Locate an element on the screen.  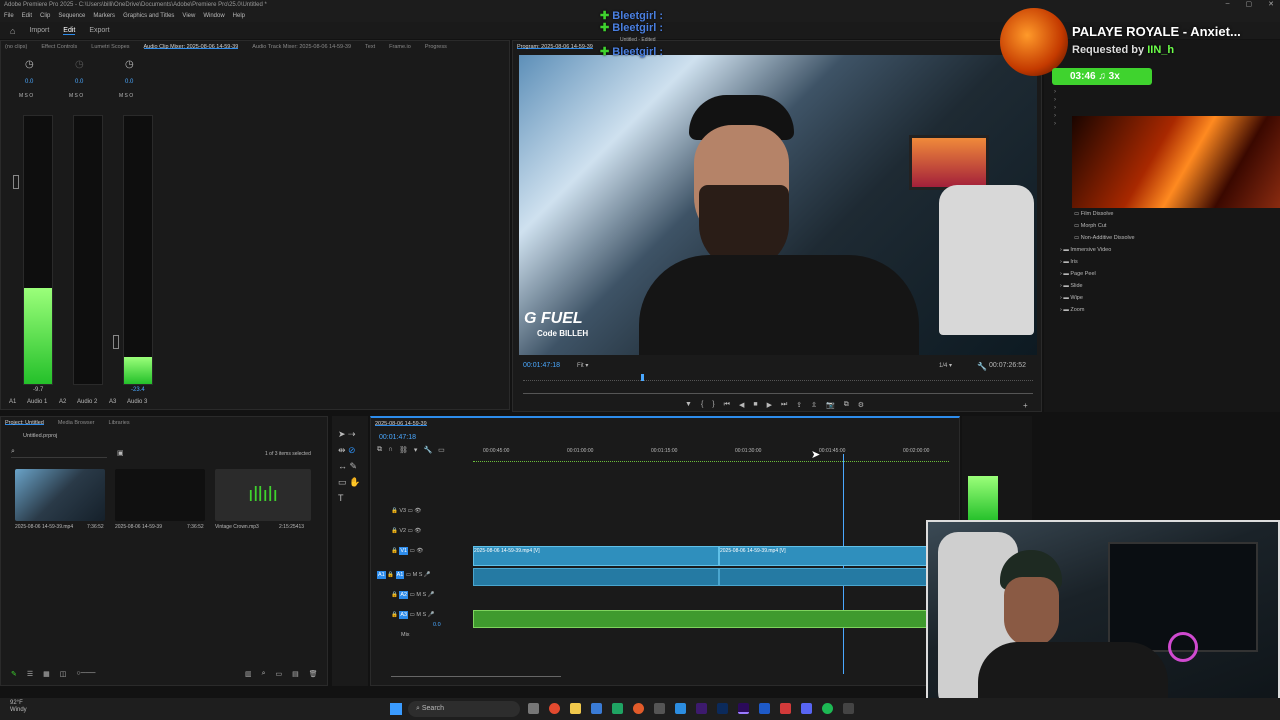
folder-page-peel: › ▬ Page Peel is located at coordinates (1085, 274).